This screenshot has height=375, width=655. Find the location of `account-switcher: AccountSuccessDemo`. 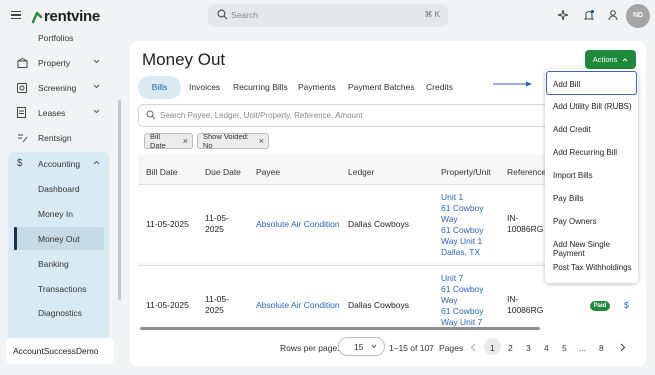

account-switcher: AccountSuccessDemo is located at coordinates (60, 351).